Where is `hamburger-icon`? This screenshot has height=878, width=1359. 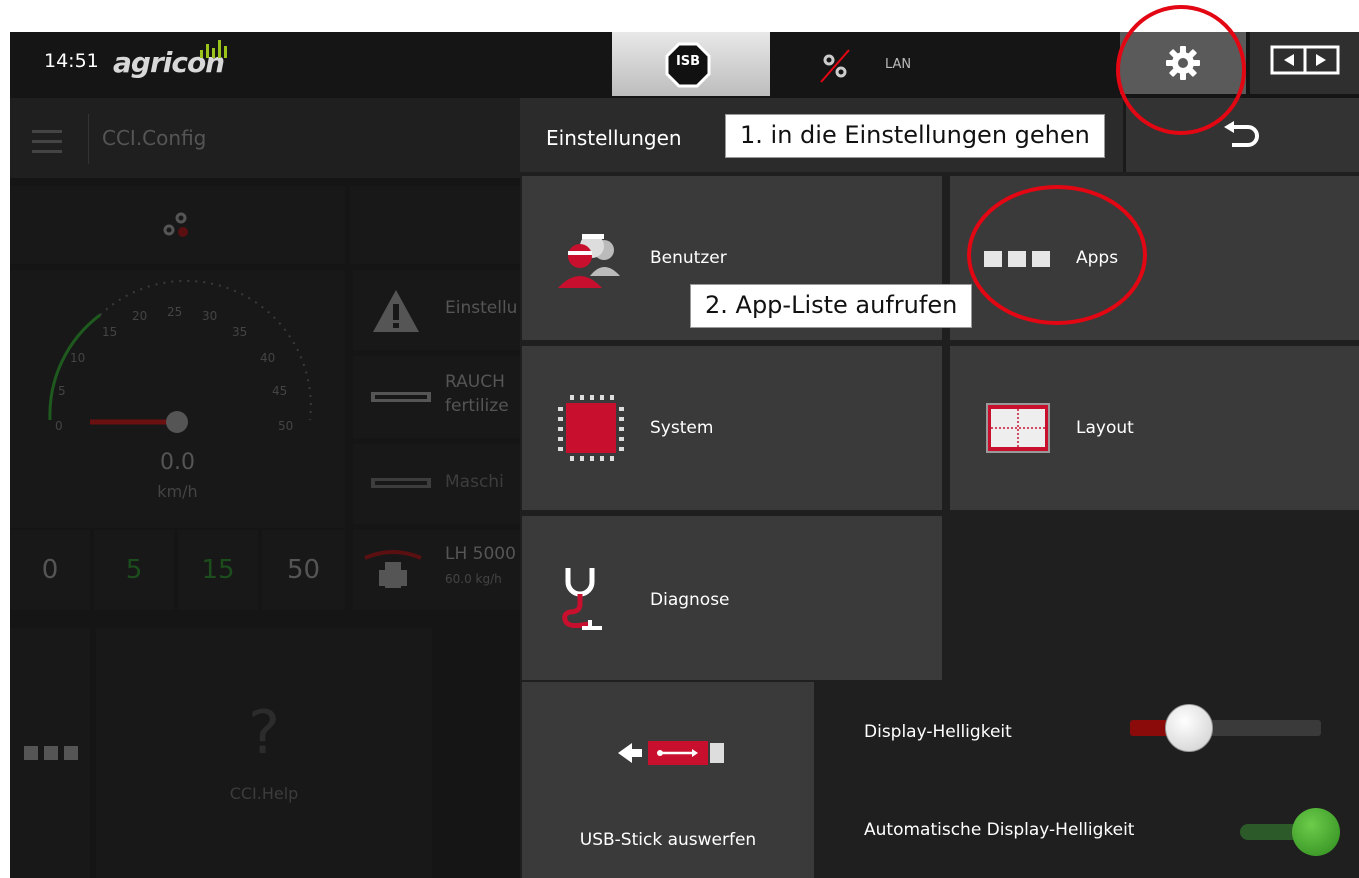 hamburger-icon is located at coordinates (47, 142).